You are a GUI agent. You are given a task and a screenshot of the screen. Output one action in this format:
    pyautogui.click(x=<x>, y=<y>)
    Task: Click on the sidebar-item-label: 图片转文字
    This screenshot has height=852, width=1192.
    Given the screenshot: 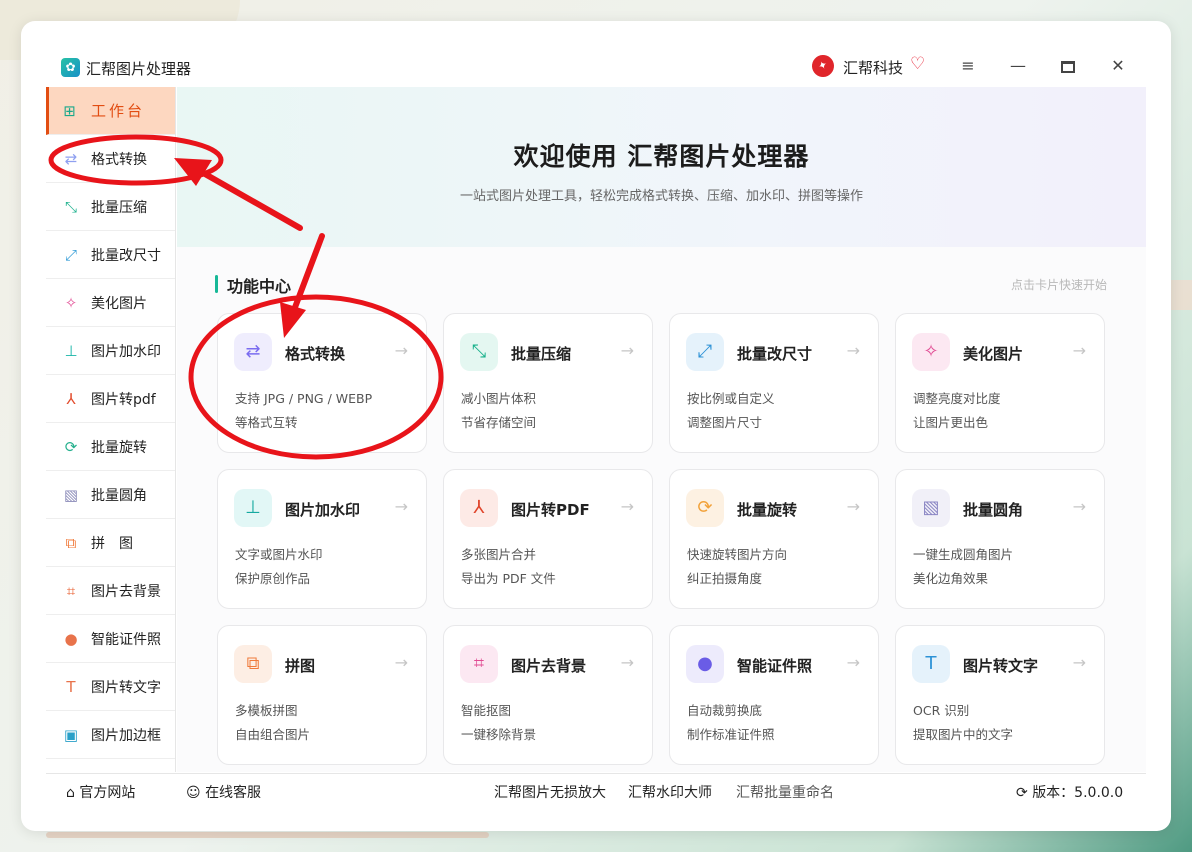 What is the action you would take?
    pyautogui.click(x=126, y=687)
    